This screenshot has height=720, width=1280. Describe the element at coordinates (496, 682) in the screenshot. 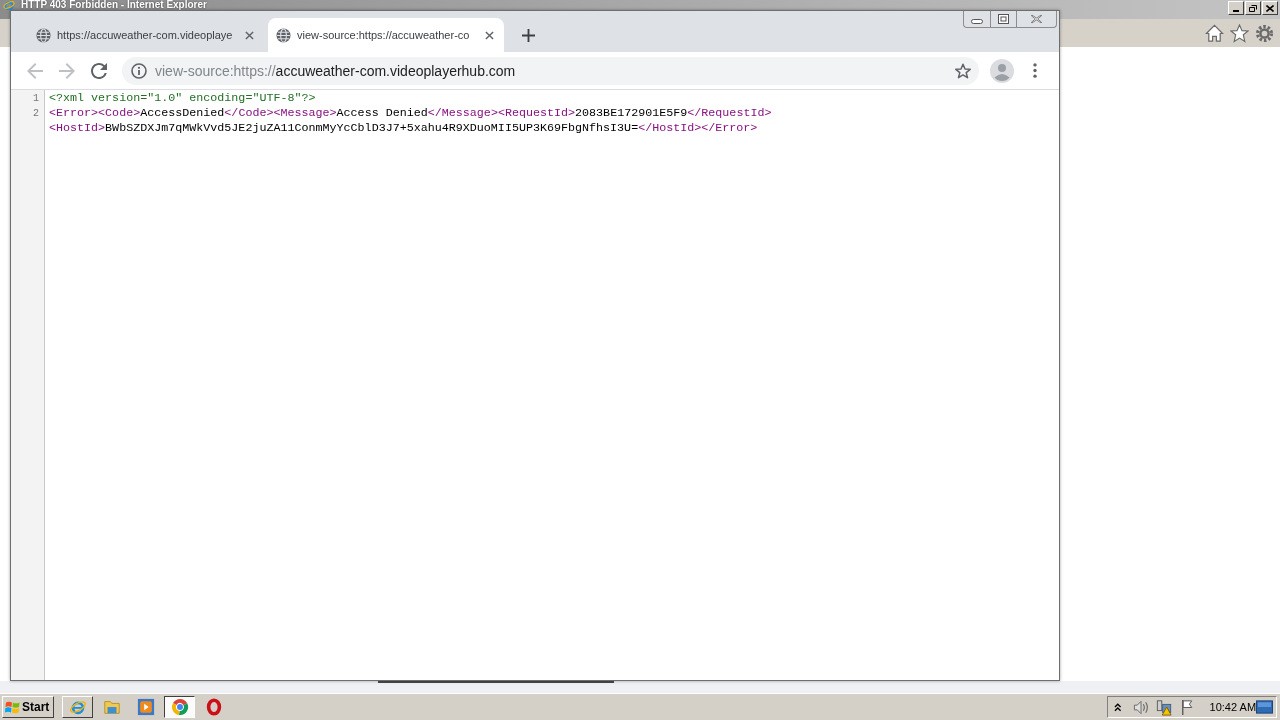

I see `scrollbar-thumb` at that location.